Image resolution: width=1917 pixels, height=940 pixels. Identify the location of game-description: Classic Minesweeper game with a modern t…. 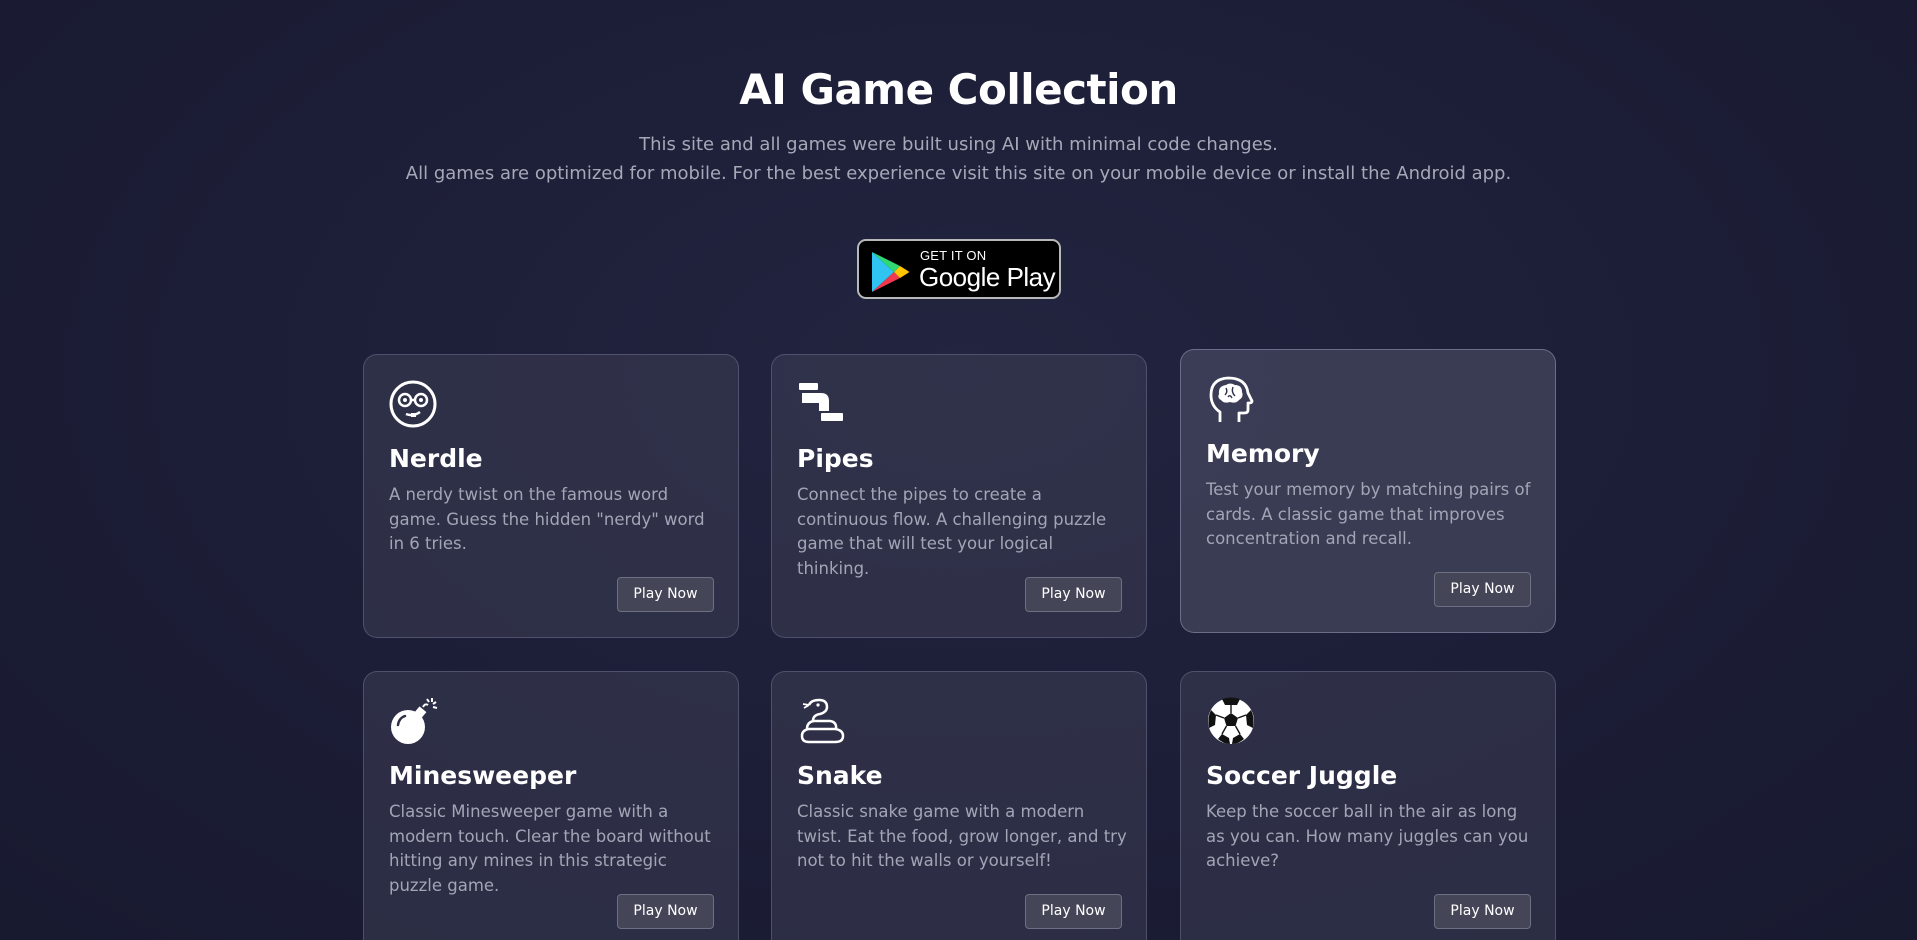
(550, 848).